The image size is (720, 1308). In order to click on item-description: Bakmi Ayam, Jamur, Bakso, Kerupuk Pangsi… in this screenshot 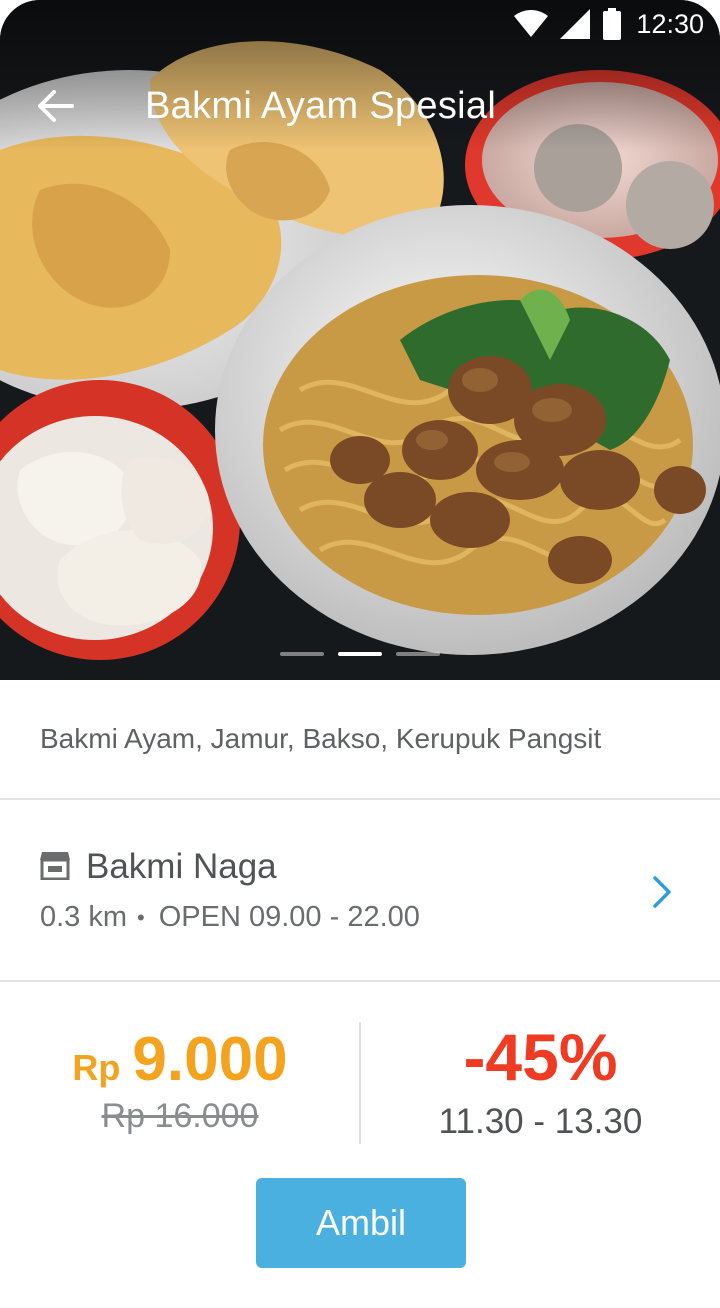, I will do `click(360, 740)`.